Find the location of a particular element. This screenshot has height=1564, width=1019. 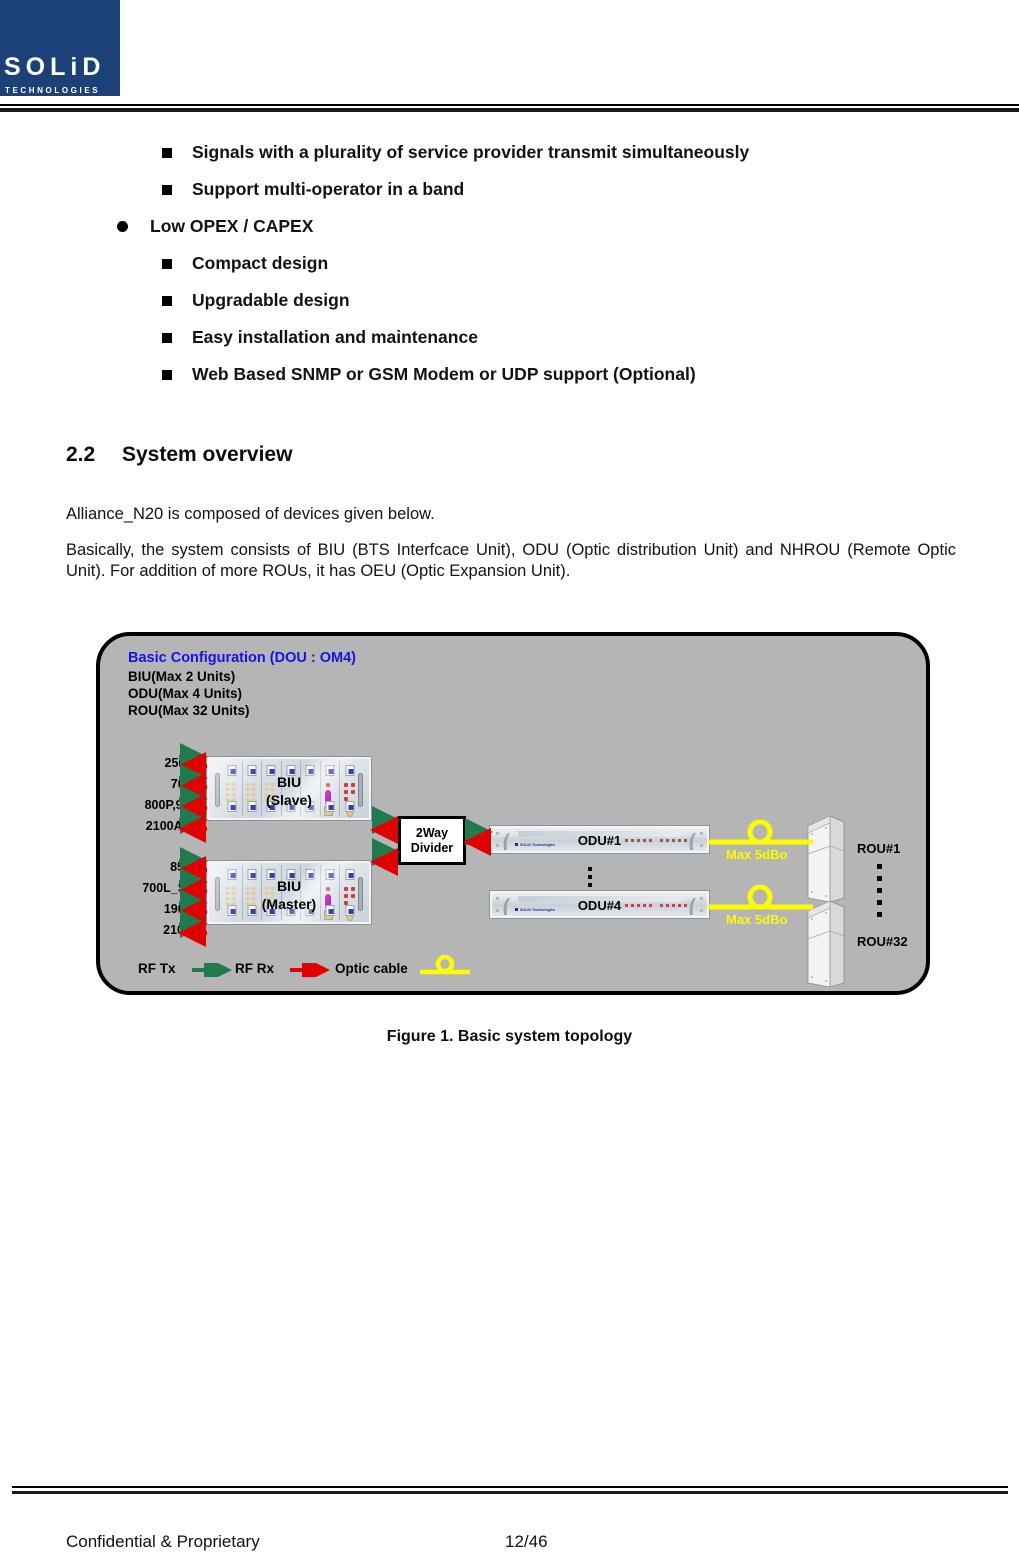

band-label-850c: 850C is located at coordinates (185, 867).